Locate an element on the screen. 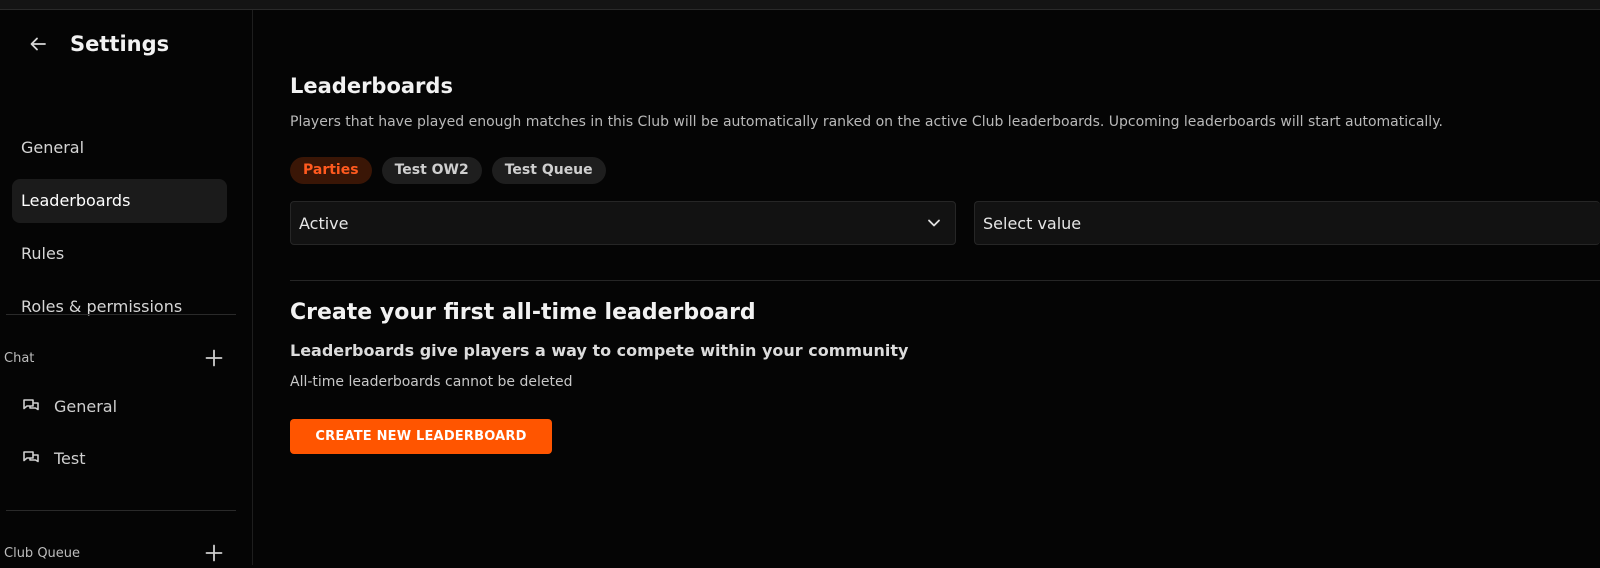  back-button is located at coordinates (38, 44).